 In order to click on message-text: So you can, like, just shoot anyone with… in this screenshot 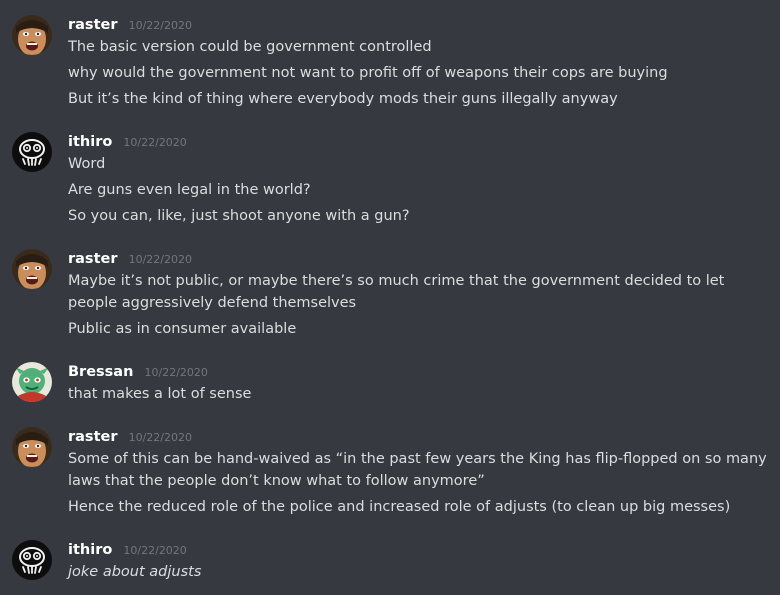, I will do `click(239, 216)`.